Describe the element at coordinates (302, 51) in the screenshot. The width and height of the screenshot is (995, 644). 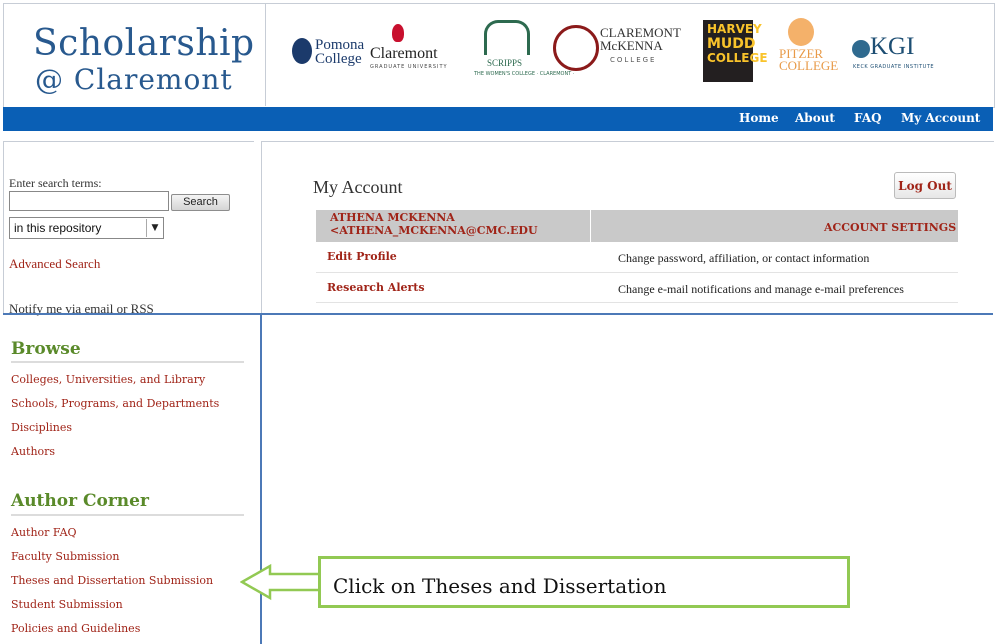
I see `pomona-seal-icon` at that location.